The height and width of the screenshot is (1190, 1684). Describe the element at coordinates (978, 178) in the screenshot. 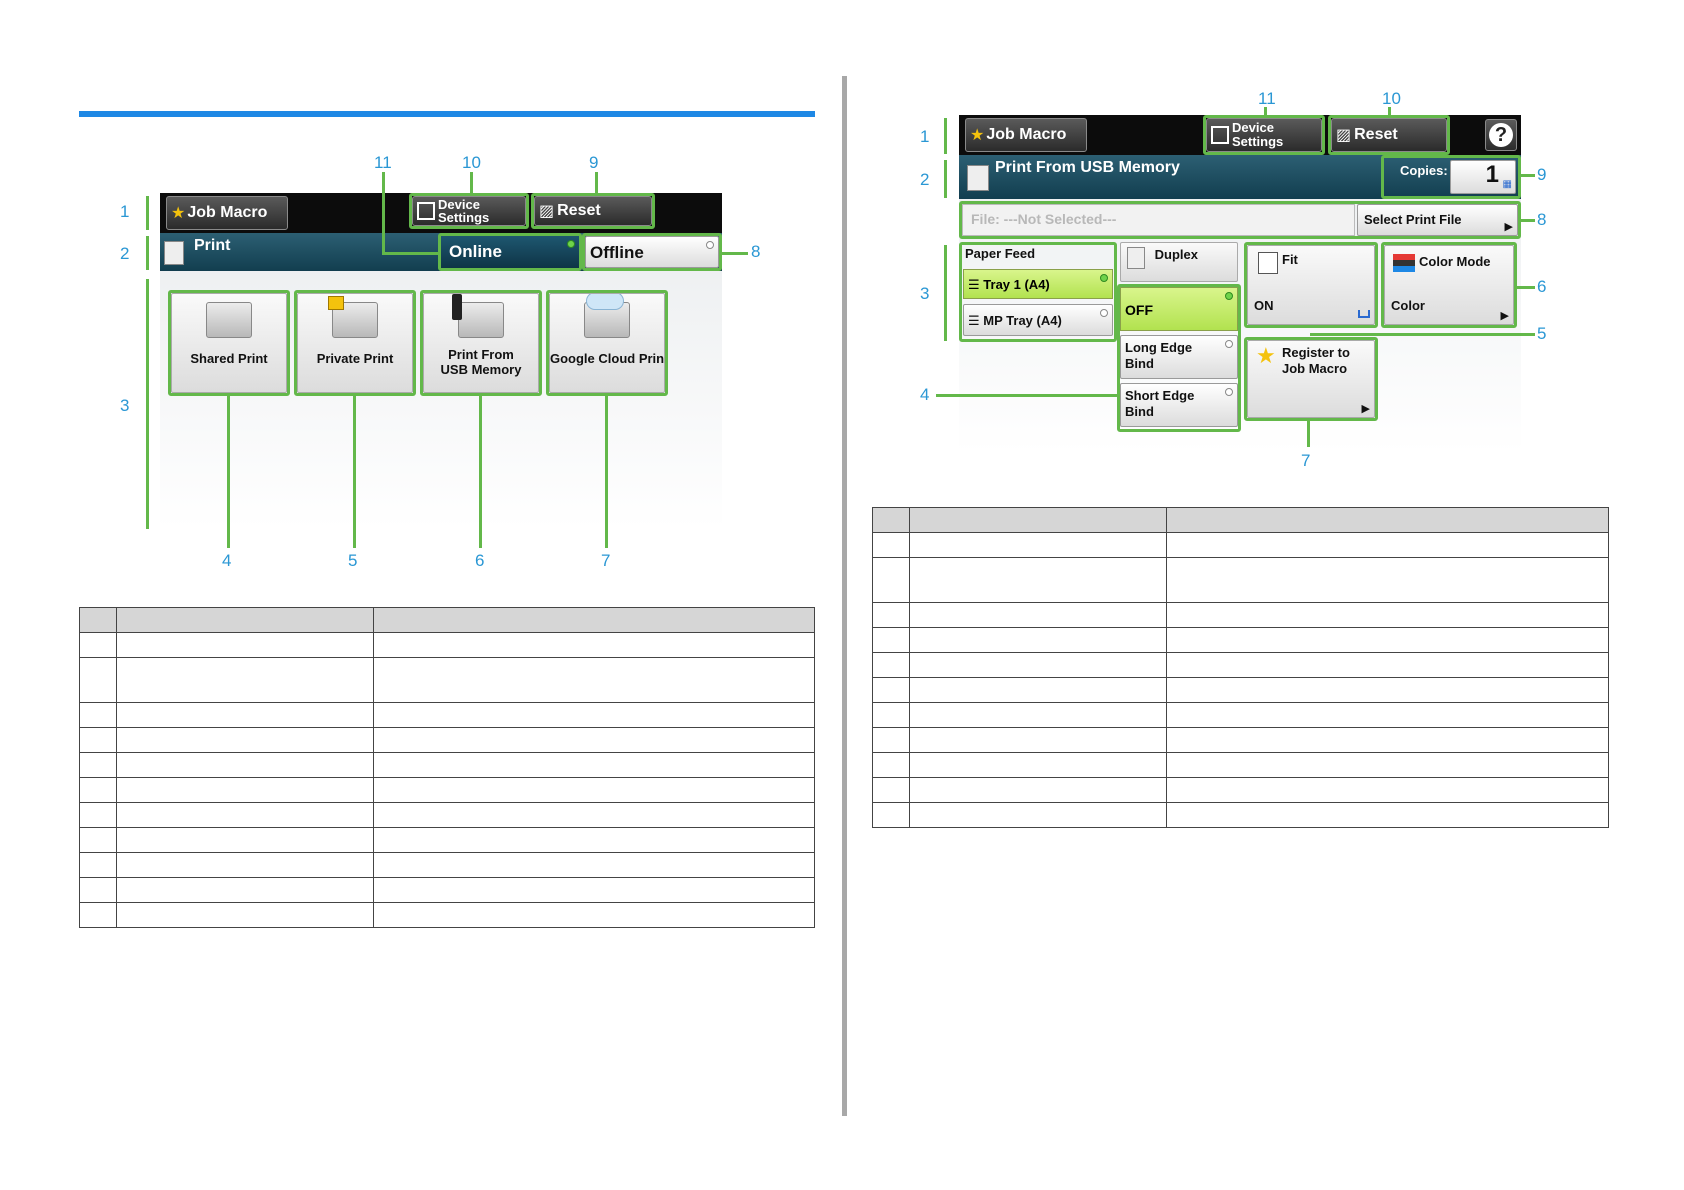

I see `usb-icon` at that location.